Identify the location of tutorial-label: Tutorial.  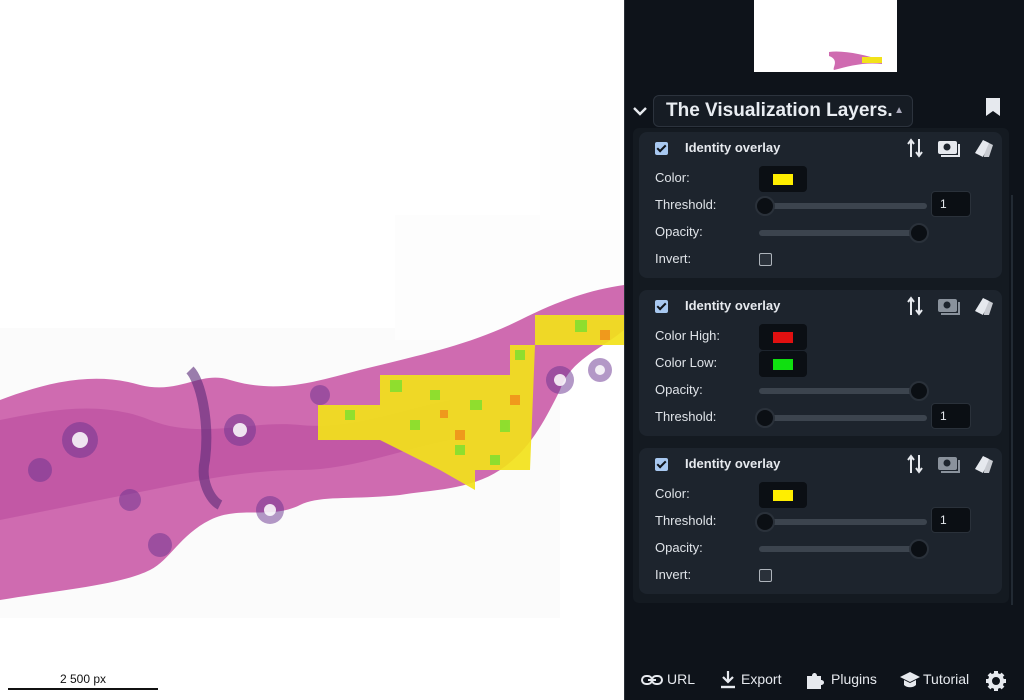
(946, 679).